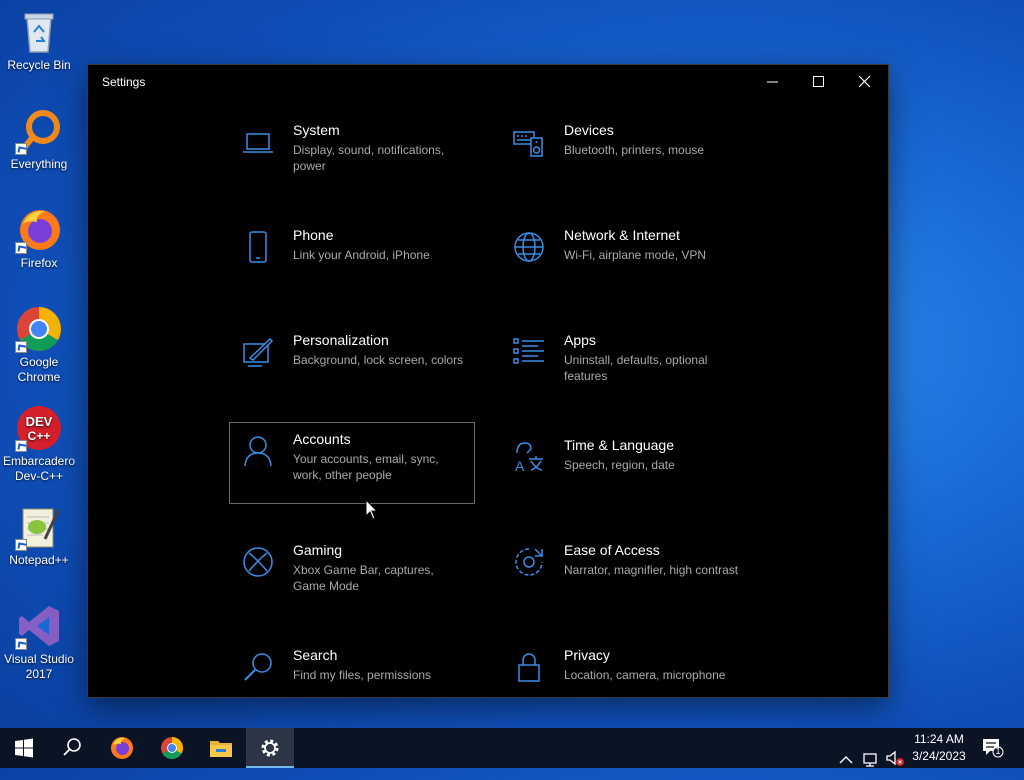 The height and width of the screenshot is (780, 1024). What do you see at coordinates (258, 562) in the screenshot?
I see `xbox-icon` at bounding box center [258, 562].